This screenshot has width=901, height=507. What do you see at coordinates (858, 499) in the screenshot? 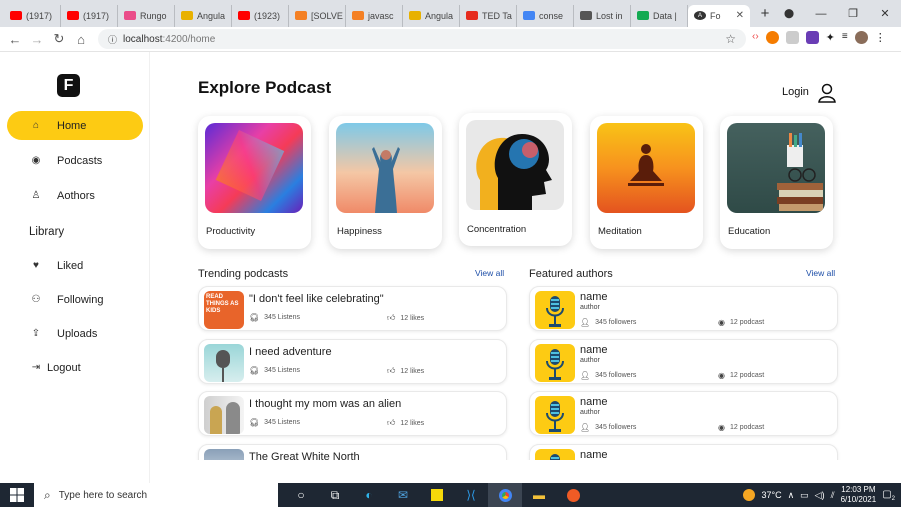
I see `clock-date: 6/10/2021` at bounding box center [858, 499].